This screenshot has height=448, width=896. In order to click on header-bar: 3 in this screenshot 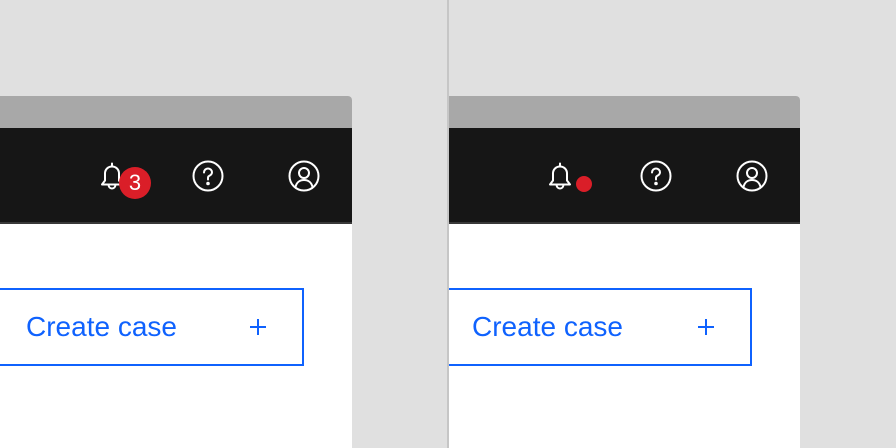, I will do `click(176, 176)`.